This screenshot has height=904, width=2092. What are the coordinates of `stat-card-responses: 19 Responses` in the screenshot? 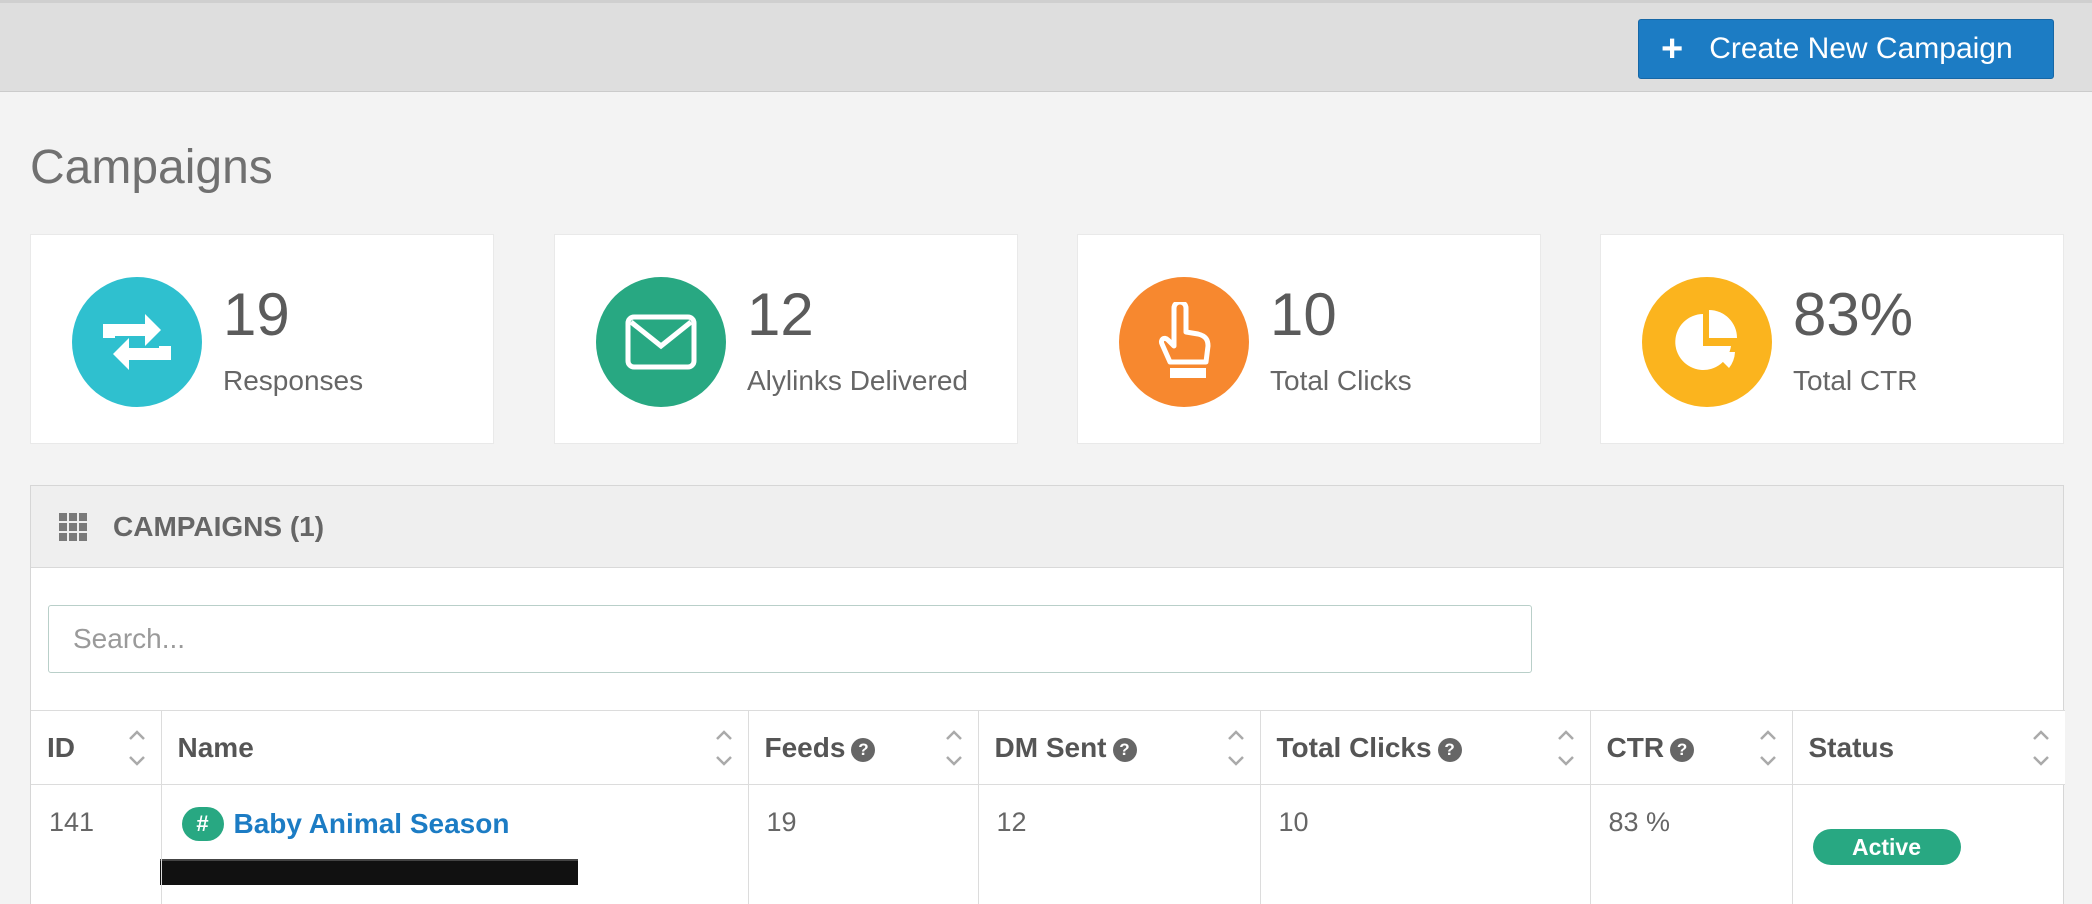 It's located at (262, 339).